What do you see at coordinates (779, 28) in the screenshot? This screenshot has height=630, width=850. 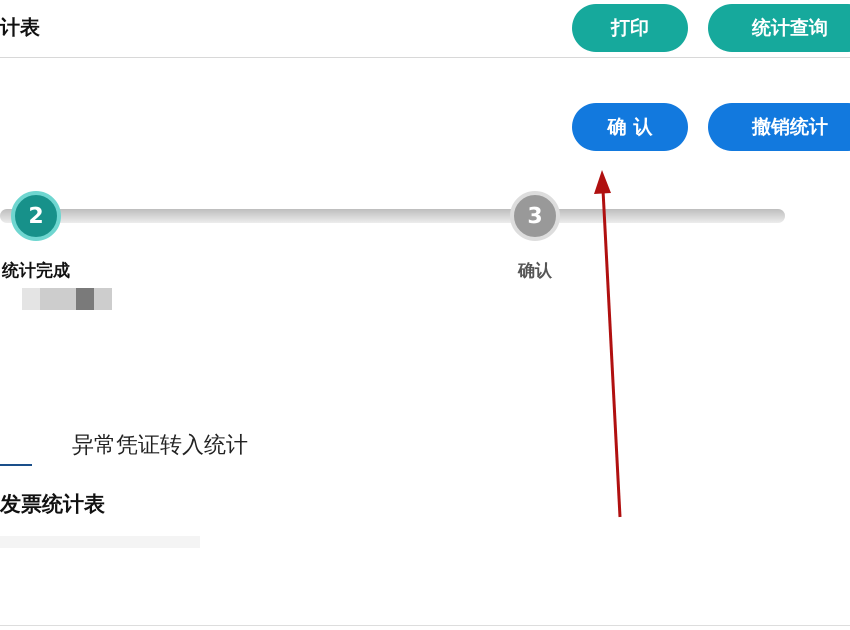 I see `header-button: 统计查询` at bounding box center [779, 28].